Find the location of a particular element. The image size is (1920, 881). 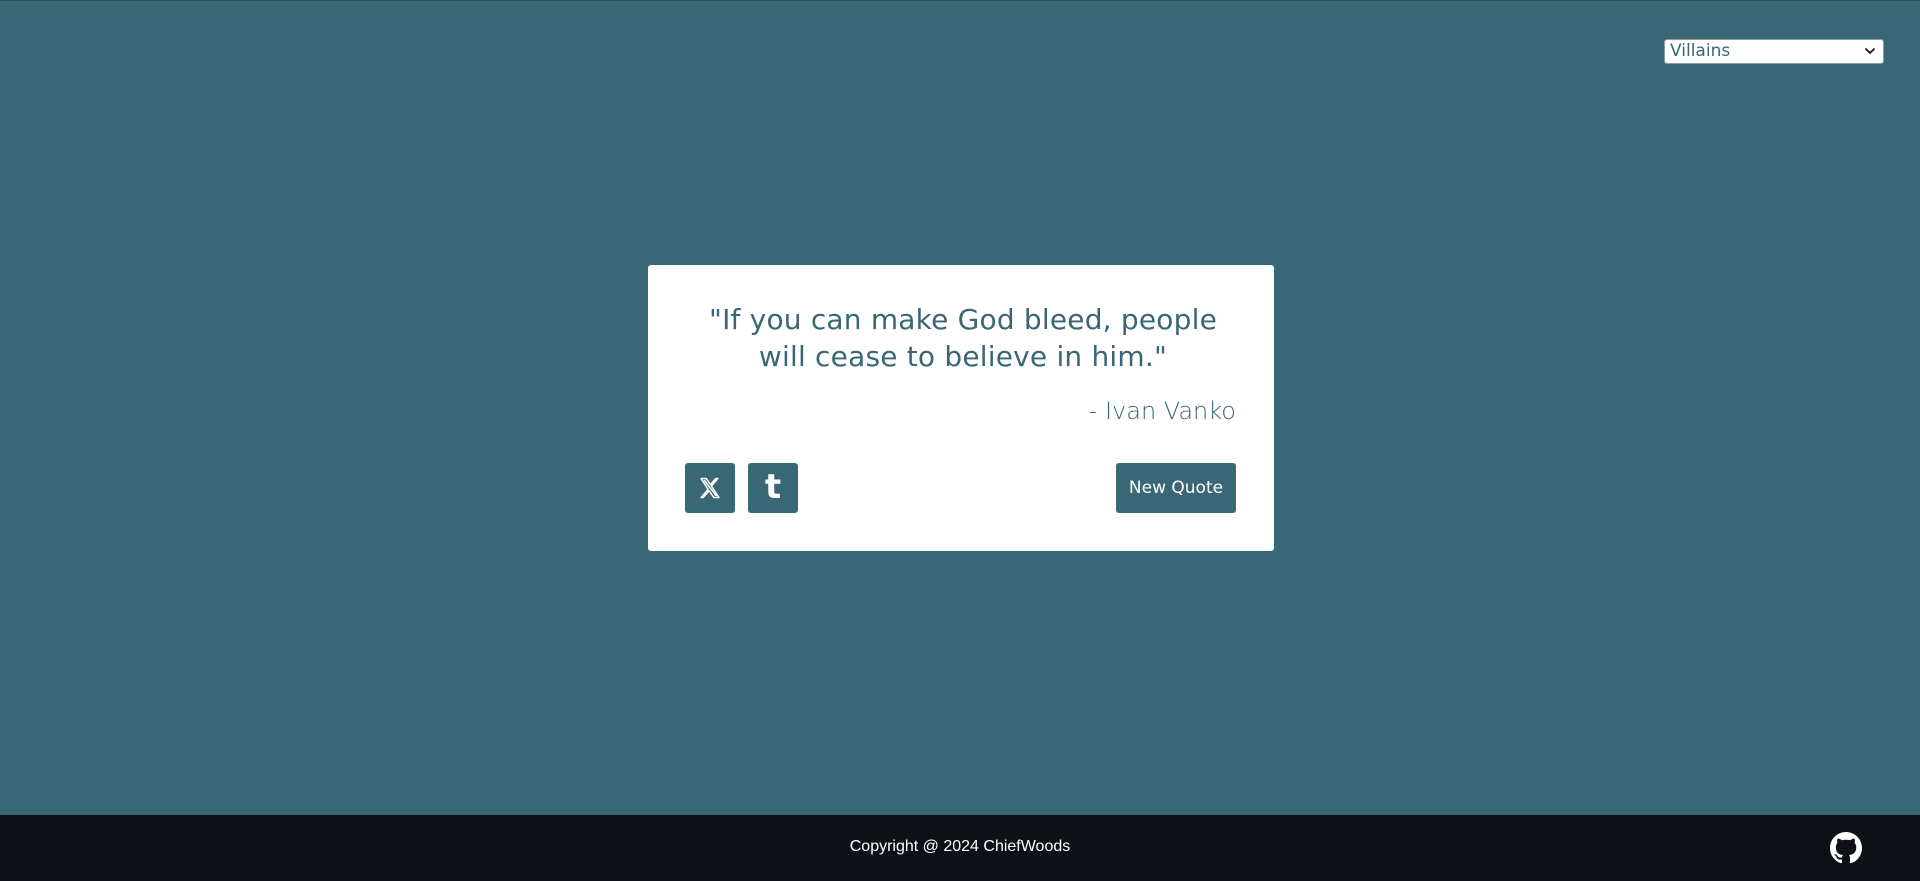

tweet-quote-button is located at coordinates (710, 488).